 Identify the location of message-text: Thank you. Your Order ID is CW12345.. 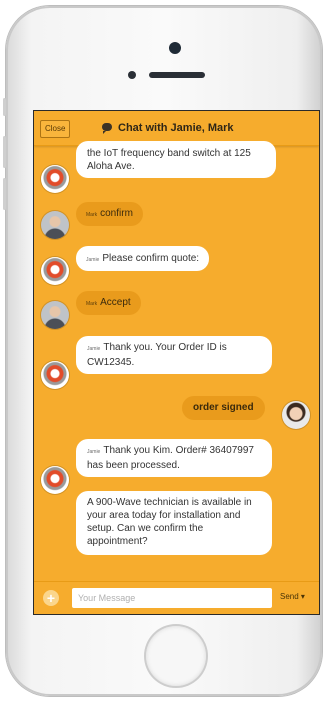
(157, 355).